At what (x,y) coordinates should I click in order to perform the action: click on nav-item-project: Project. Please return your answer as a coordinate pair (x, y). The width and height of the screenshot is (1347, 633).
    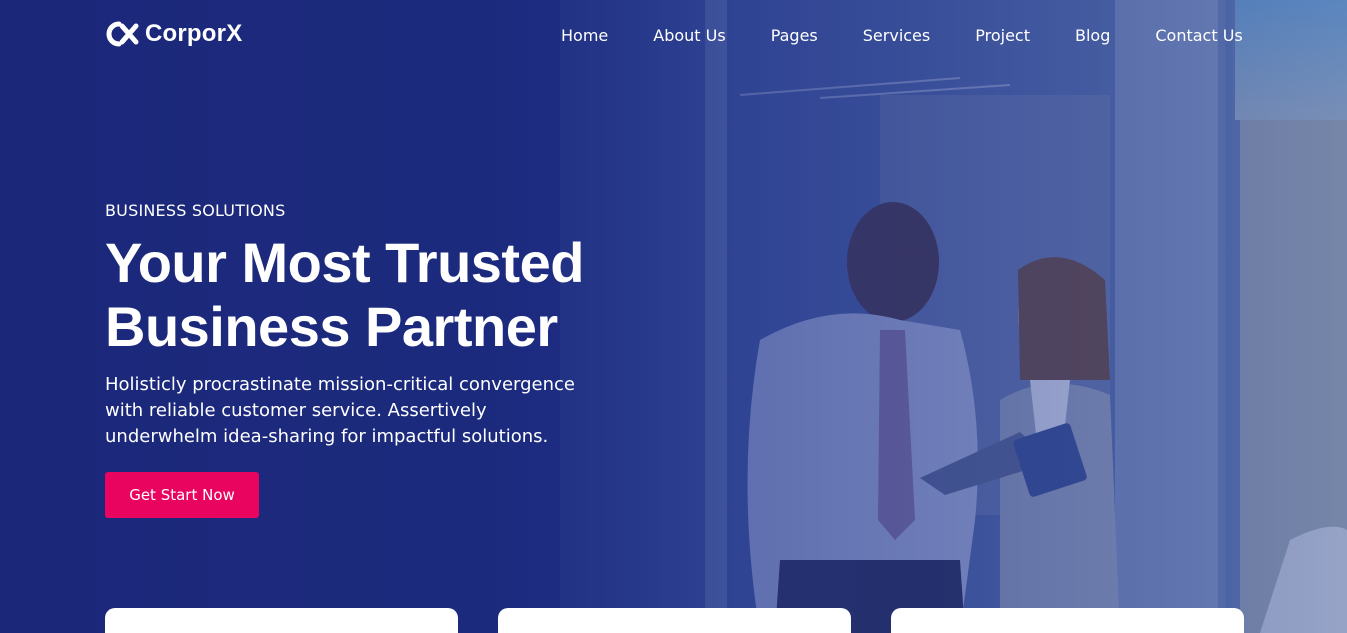
    Looking at the image, I should click on (1002, 35).